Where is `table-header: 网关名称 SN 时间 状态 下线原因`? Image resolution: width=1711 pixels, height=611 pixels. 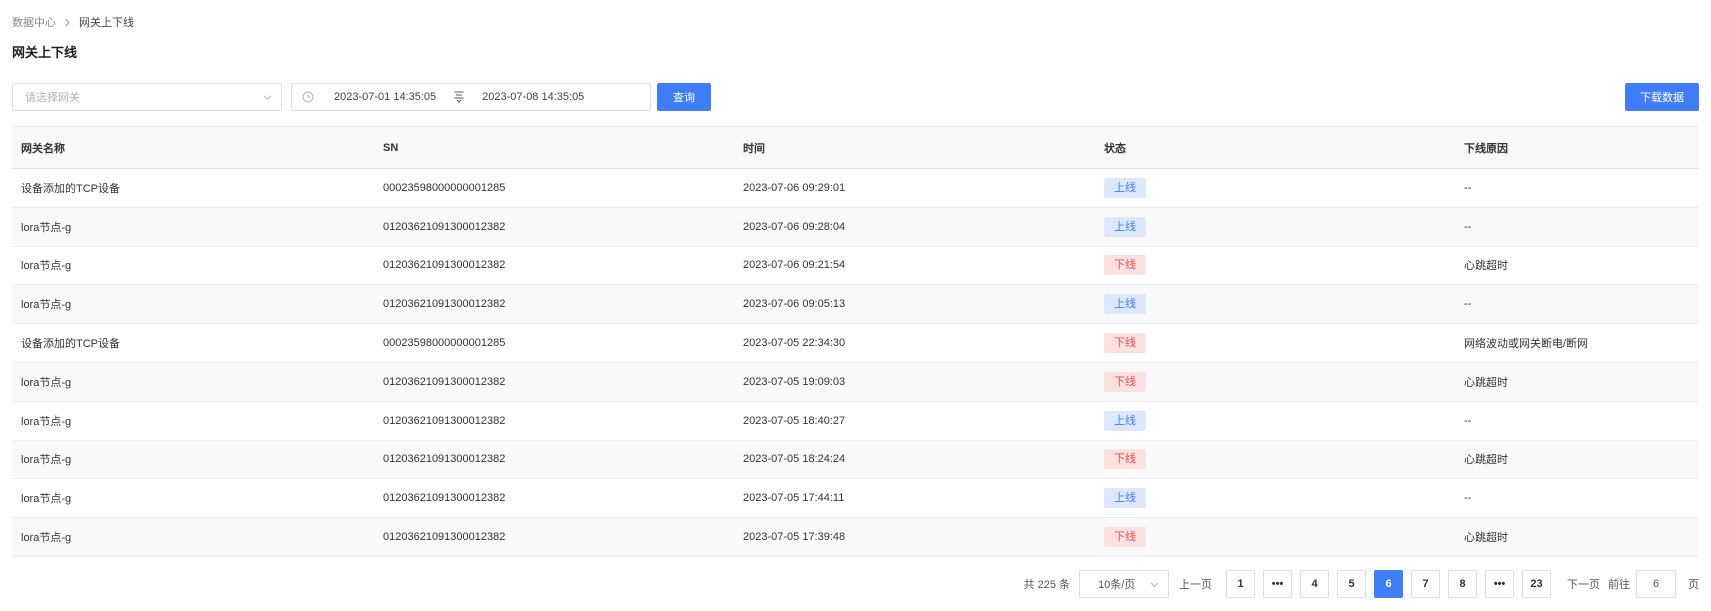 table-header: 网关名称 SN 时间 状态 下线原因 is located at coordinates (855, 147).